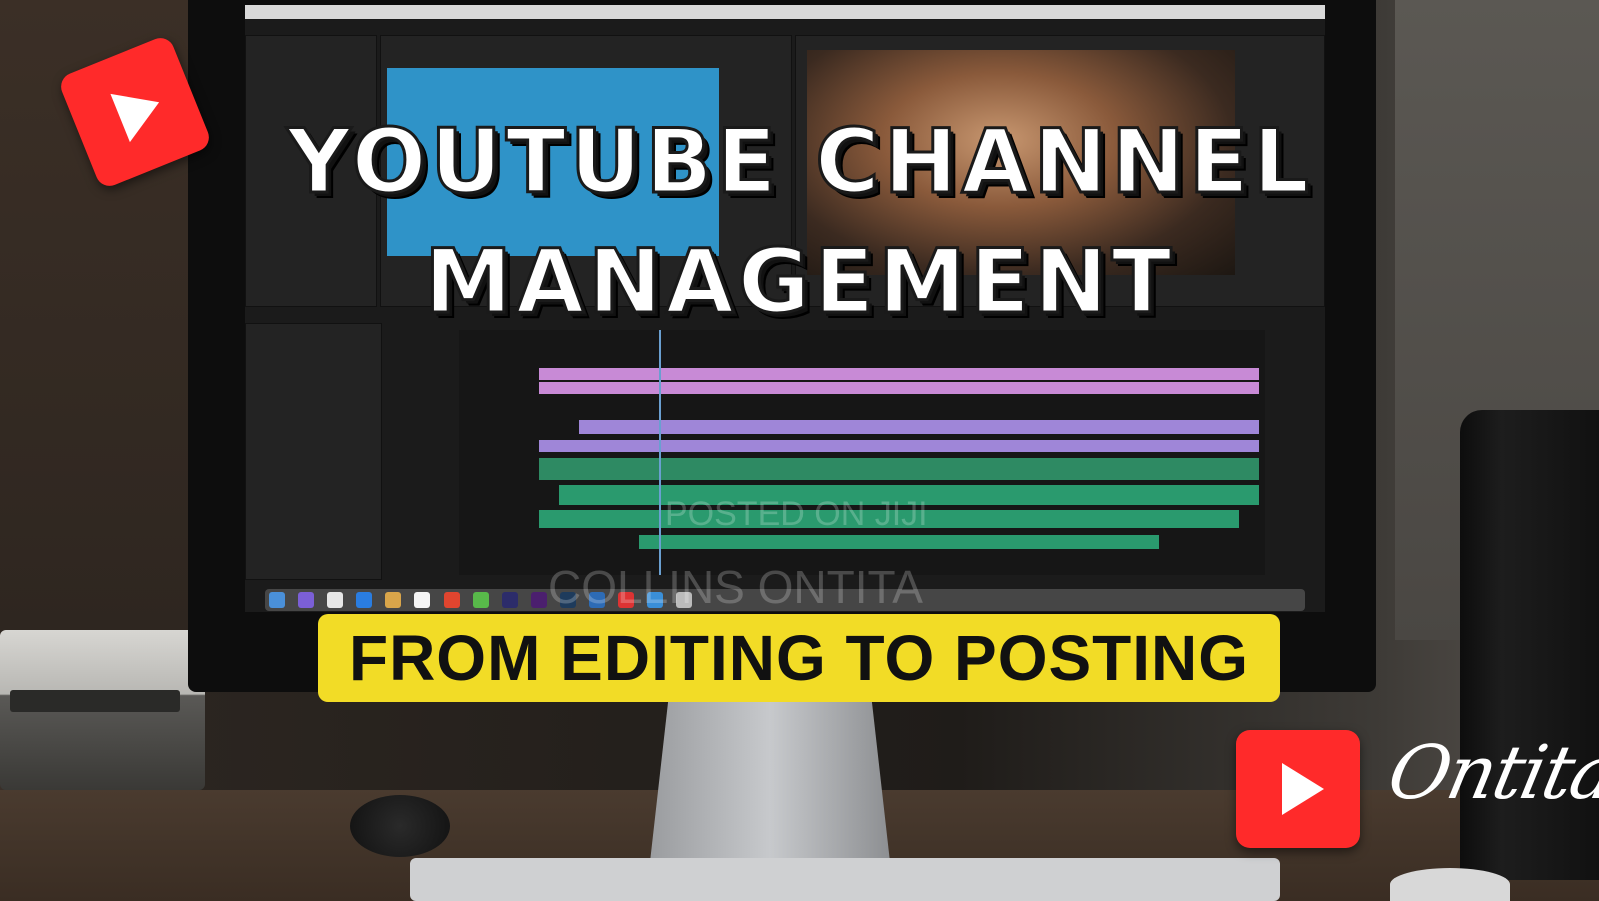 The width and height of the screenshot is (1599, 901). Describe the element at coordinates (400, 826) in the screenshot. I see `speaker` at that location.